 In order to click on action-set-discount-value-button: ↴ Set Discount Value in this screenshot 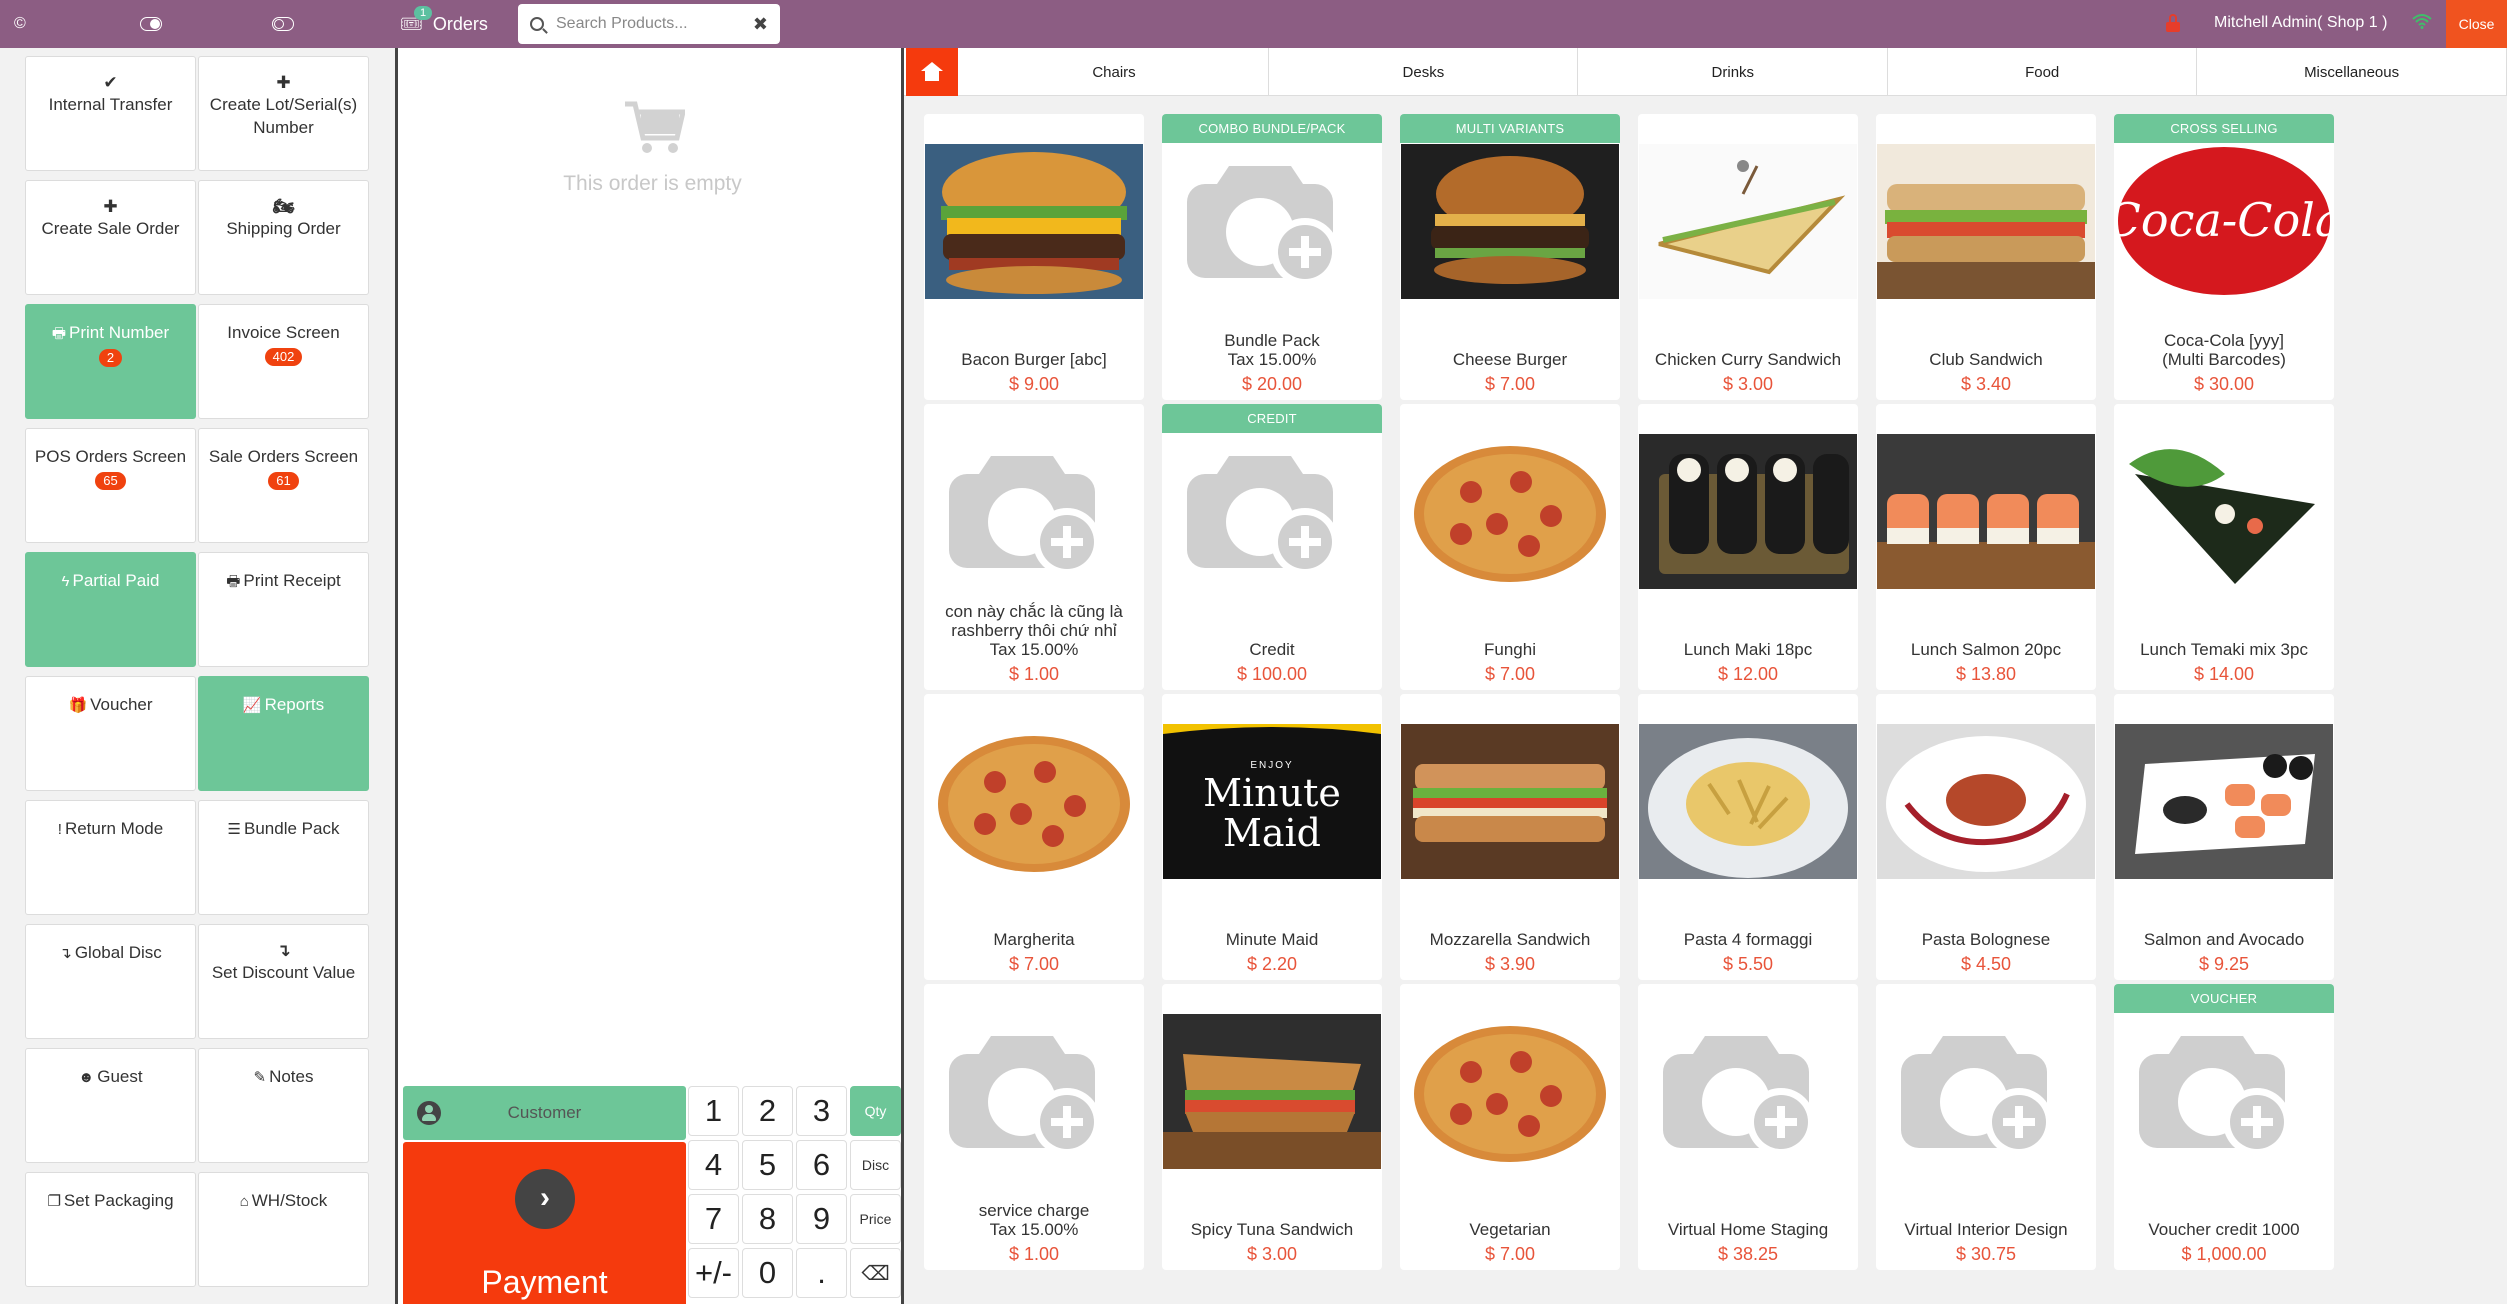, I will do `click(283, 981)`.